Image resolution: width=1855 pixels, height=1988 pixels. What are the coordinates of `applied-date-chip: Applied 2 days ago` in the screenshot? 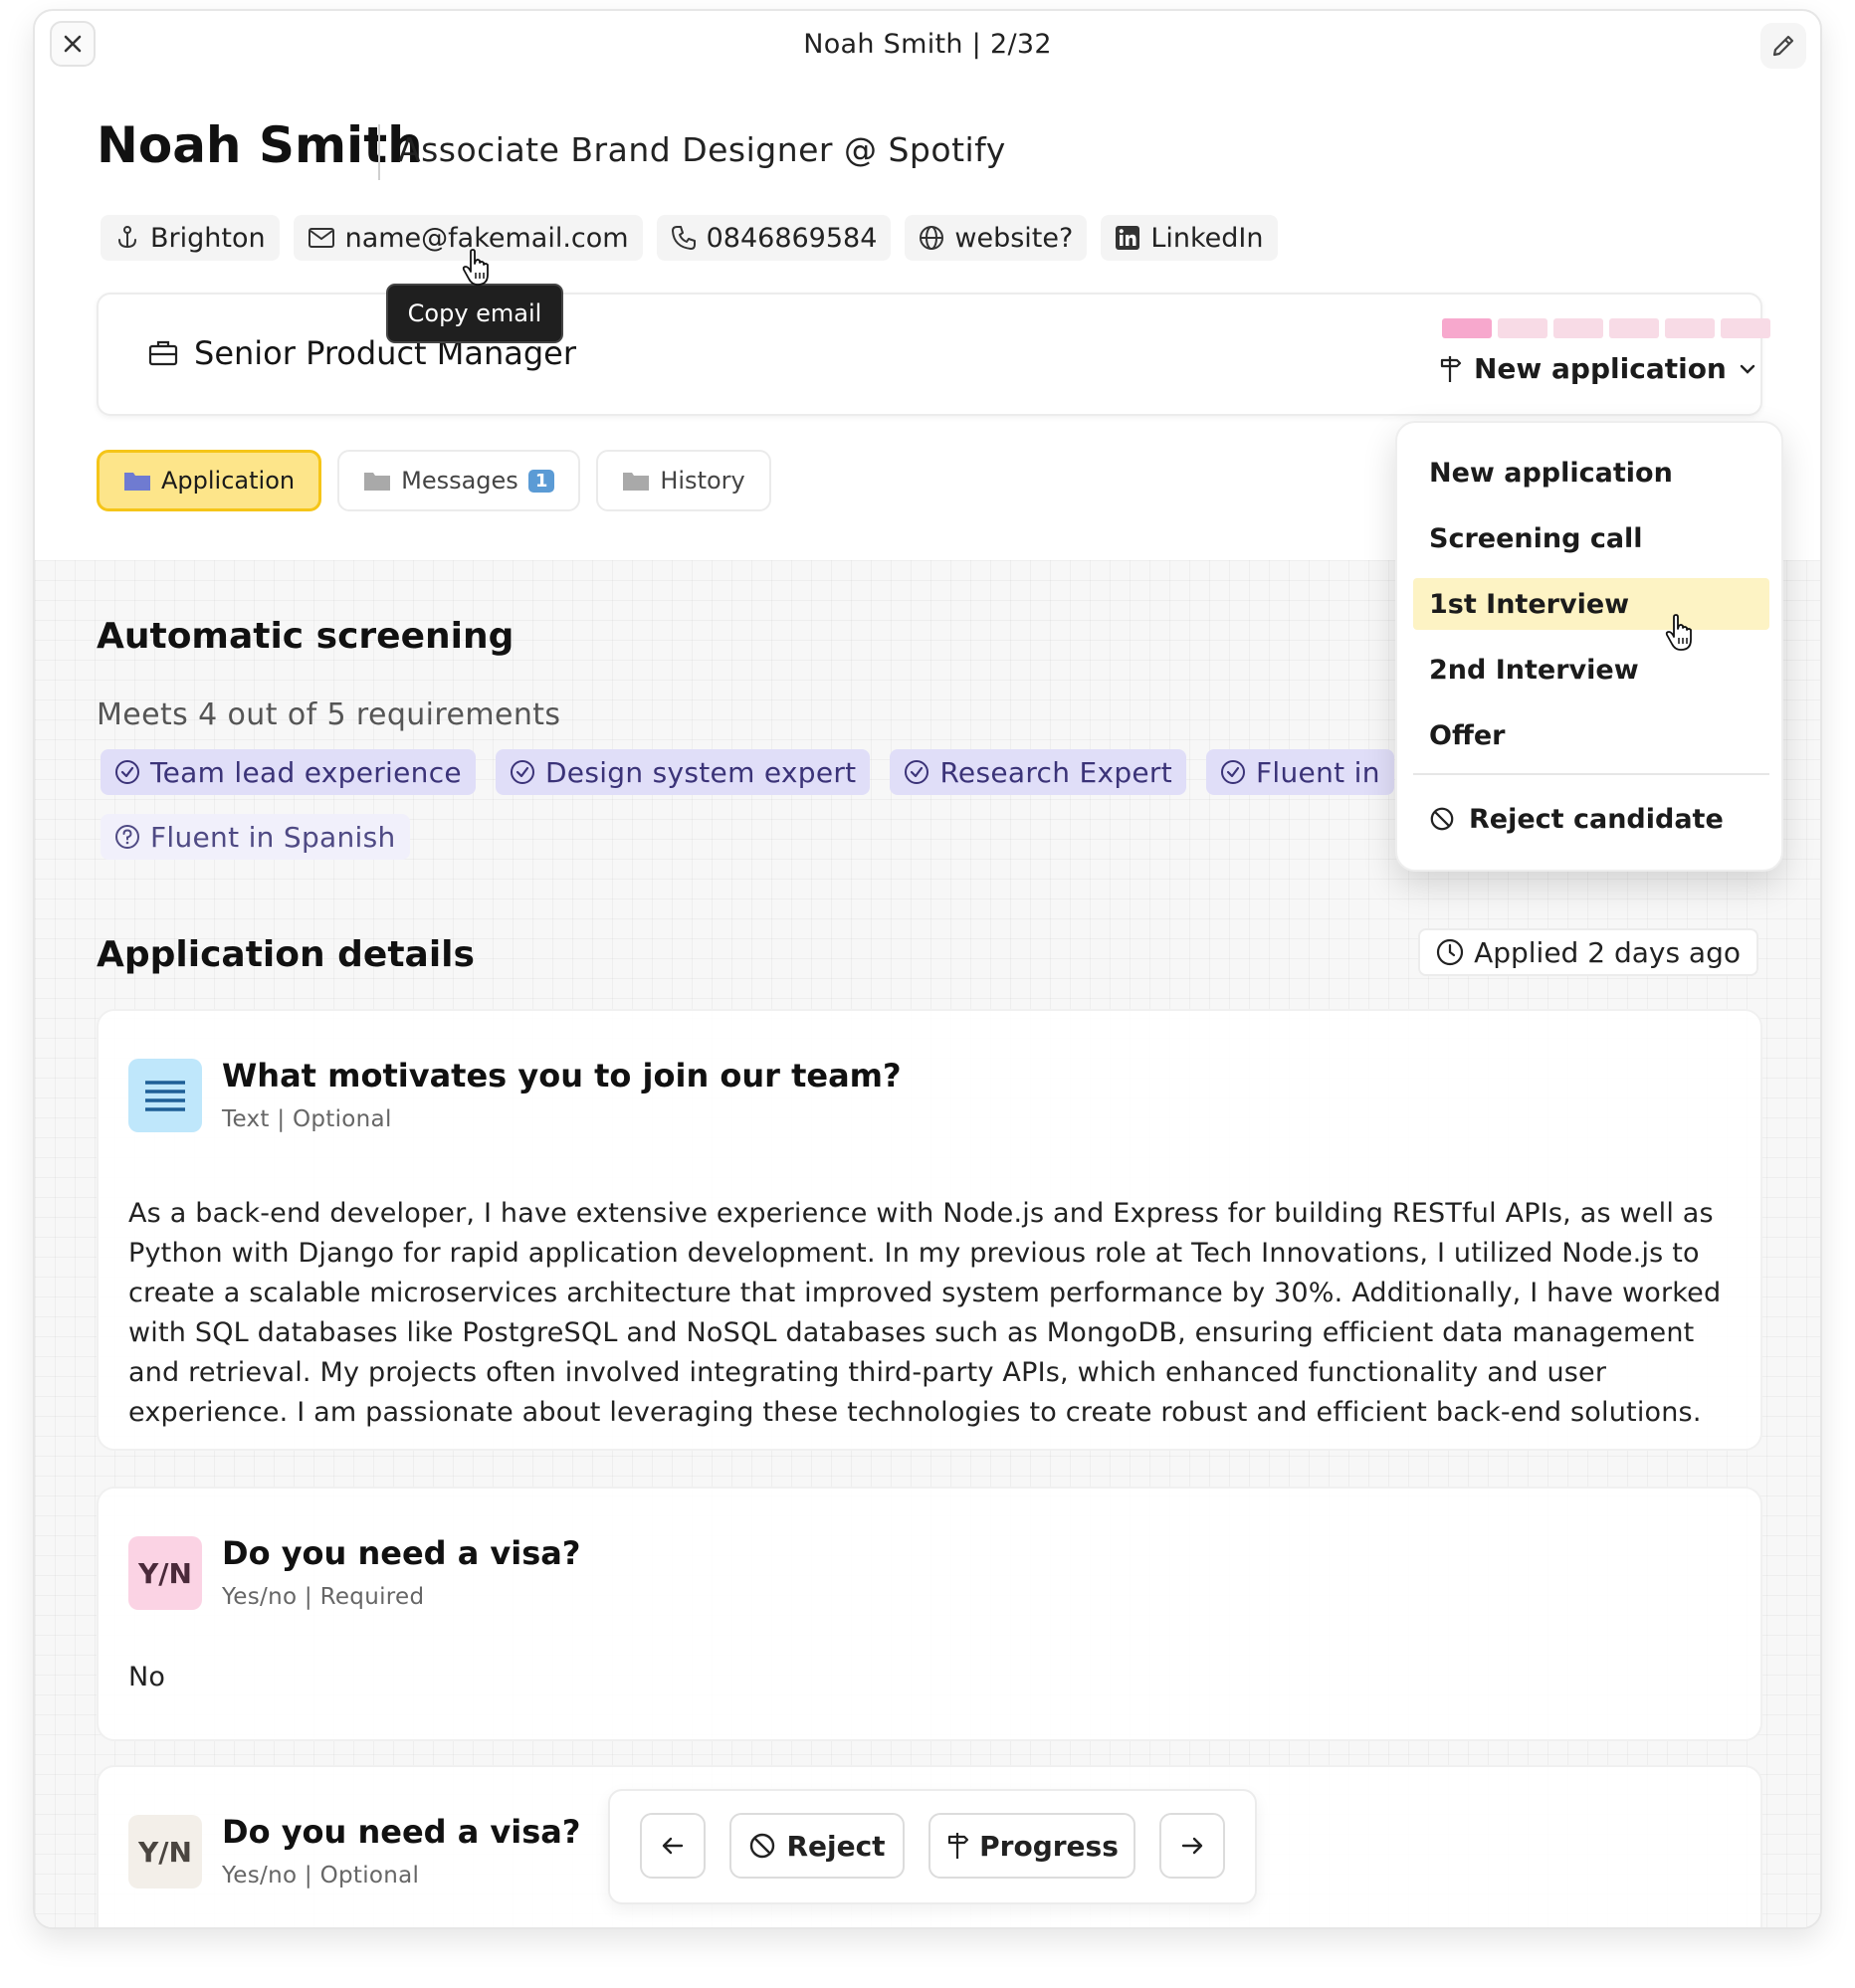 It's located at (1588, 952).